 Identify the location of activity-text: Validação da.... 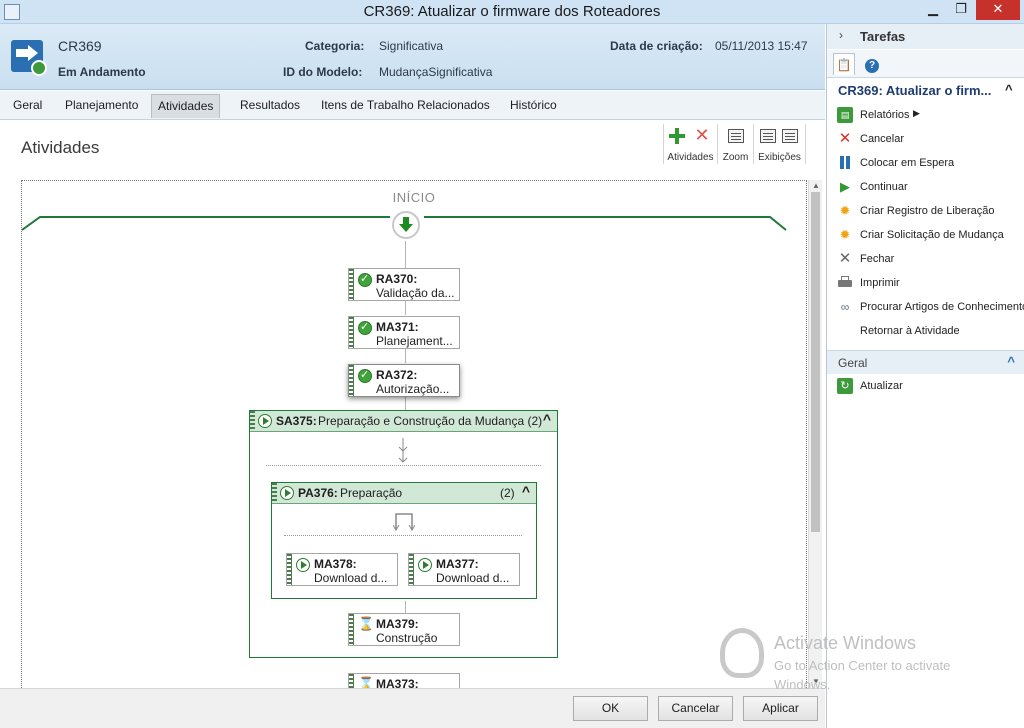
(415, 293).